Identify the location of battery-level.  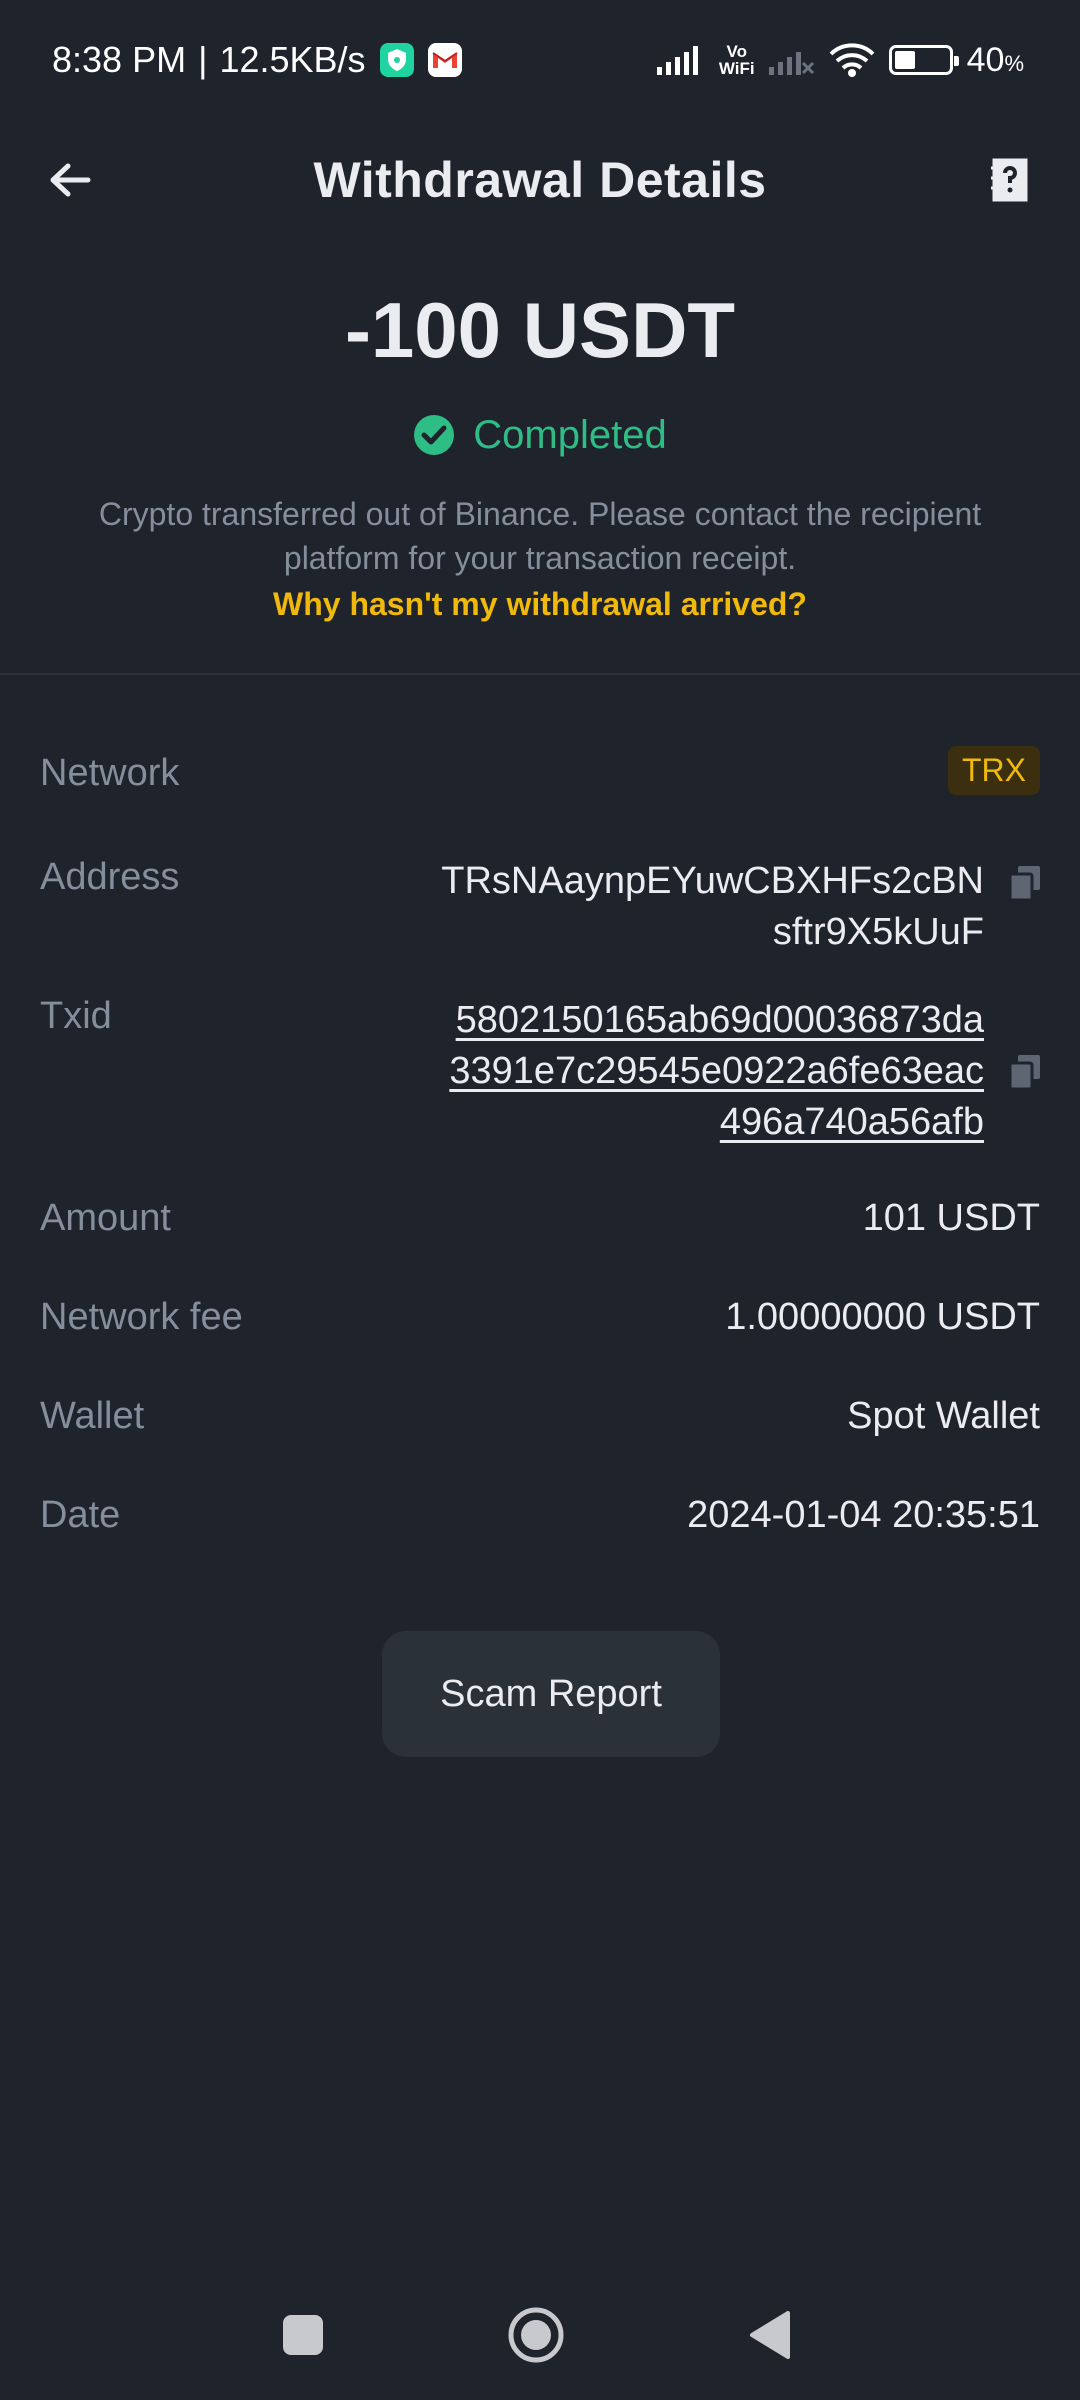
(905, 60).